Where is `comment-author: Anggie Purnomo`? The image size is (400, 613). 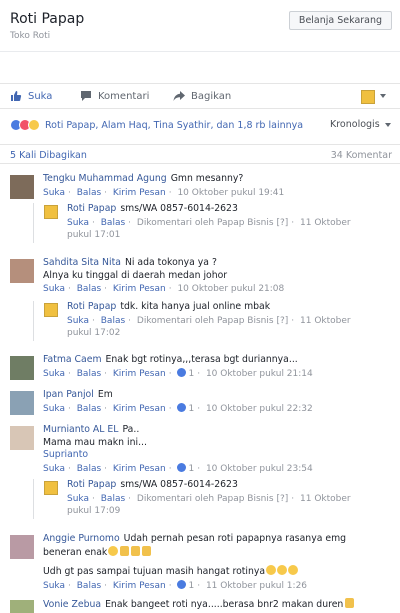
comment-author: Anggie Purnomo is located at coordinates (81, 538).